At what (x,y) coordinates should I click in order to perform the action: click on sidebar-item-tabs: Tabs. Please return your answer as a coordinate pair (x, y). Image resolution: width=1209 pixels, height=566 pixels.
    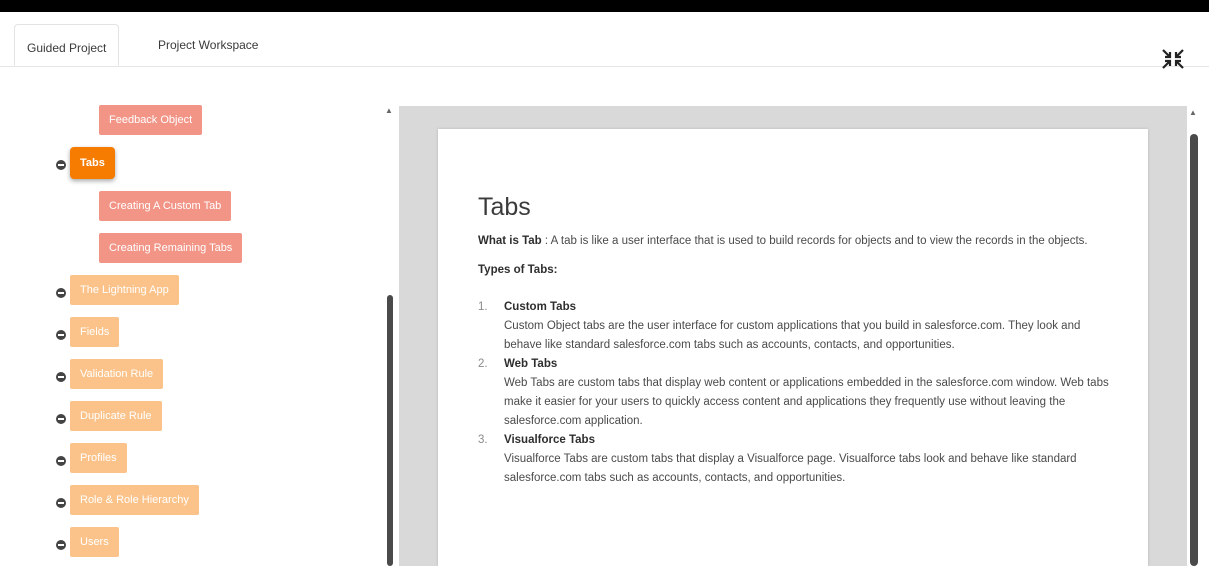
    Looking at the image, I should click on (92, 163).